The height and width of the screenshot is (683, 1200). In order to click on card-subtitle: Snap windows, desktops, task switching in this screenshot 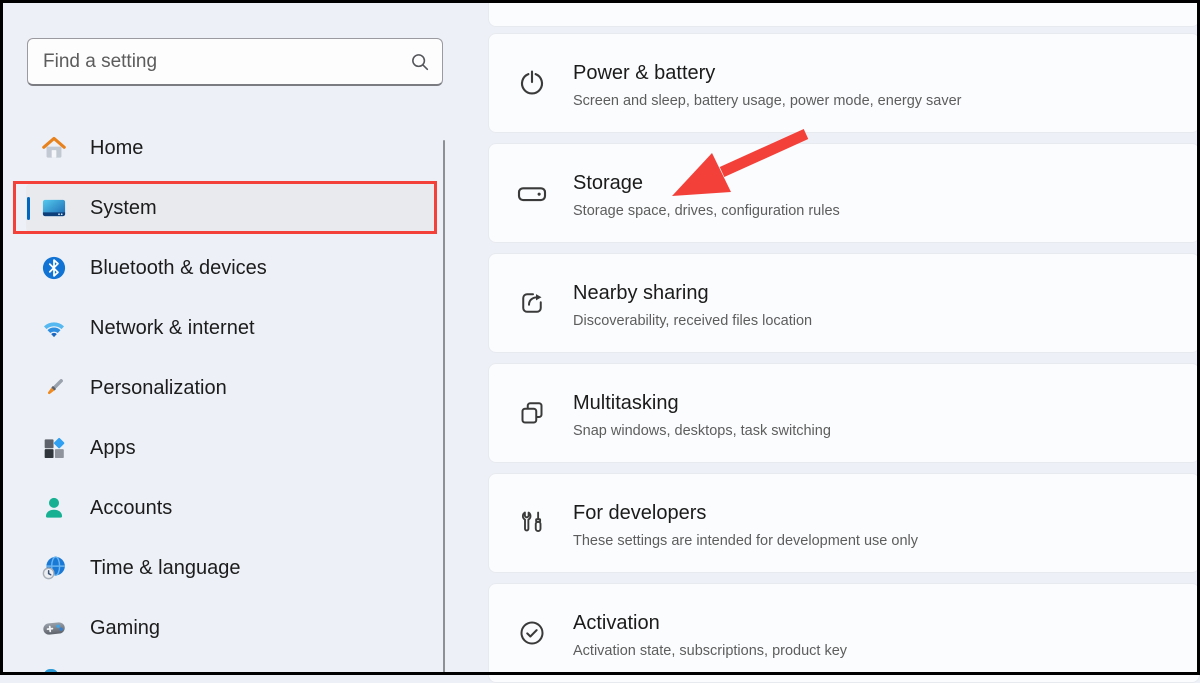, I will do `click(702, 430)`.